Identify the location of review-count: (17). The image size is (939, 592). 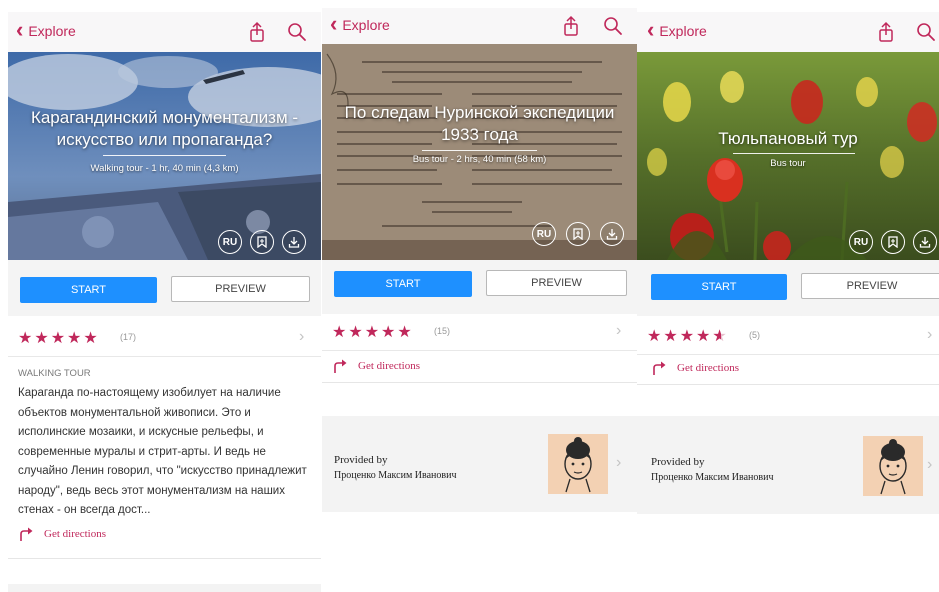
(128, 337).